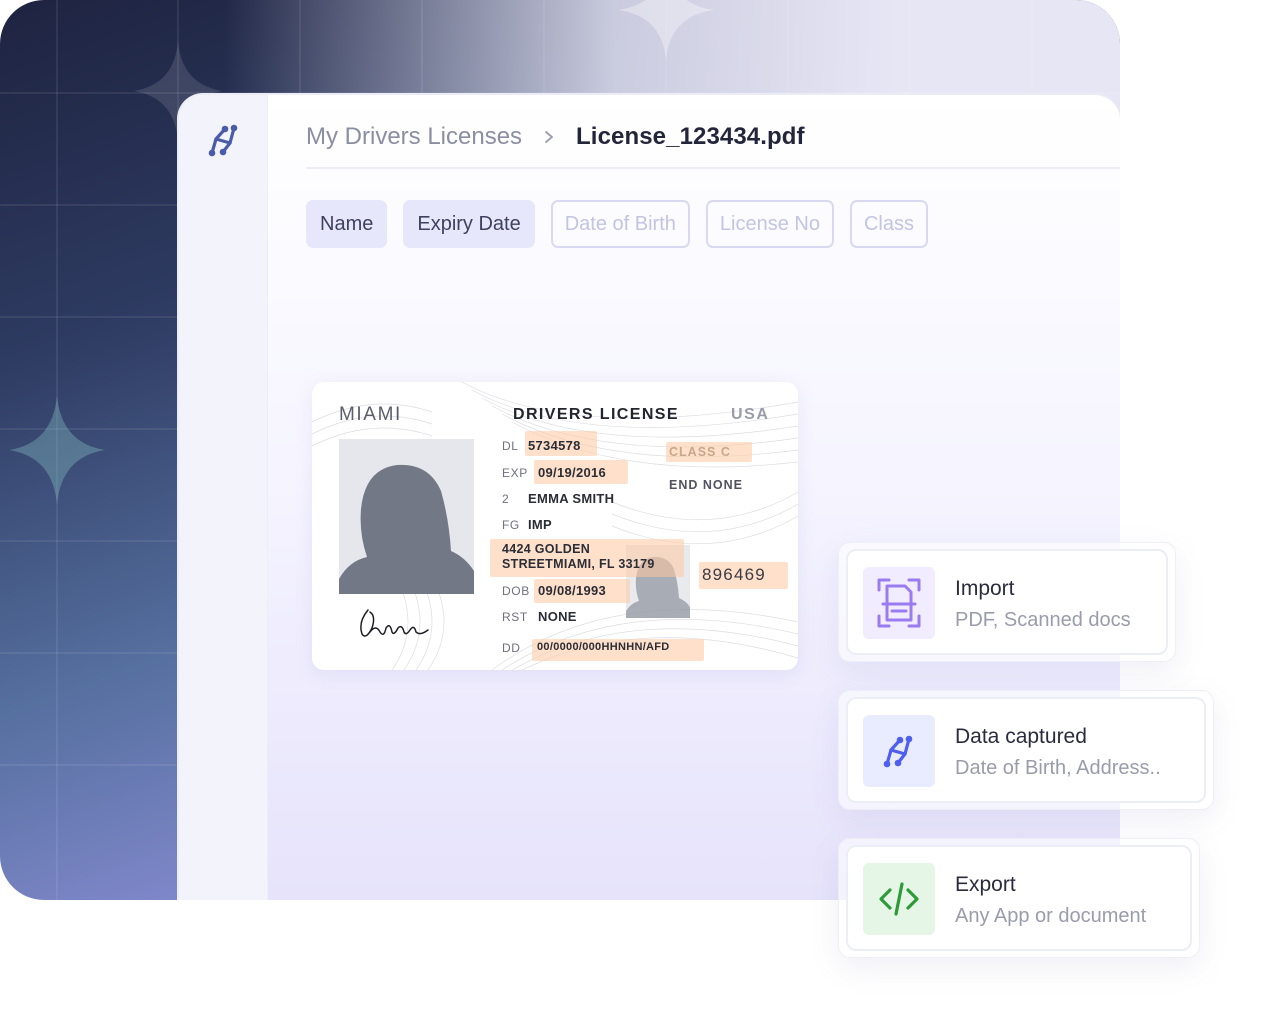  What do you see at coordinates (985, 588) in the screenshot?
I see `feature-title: Import` at bounding box center [985, 588].